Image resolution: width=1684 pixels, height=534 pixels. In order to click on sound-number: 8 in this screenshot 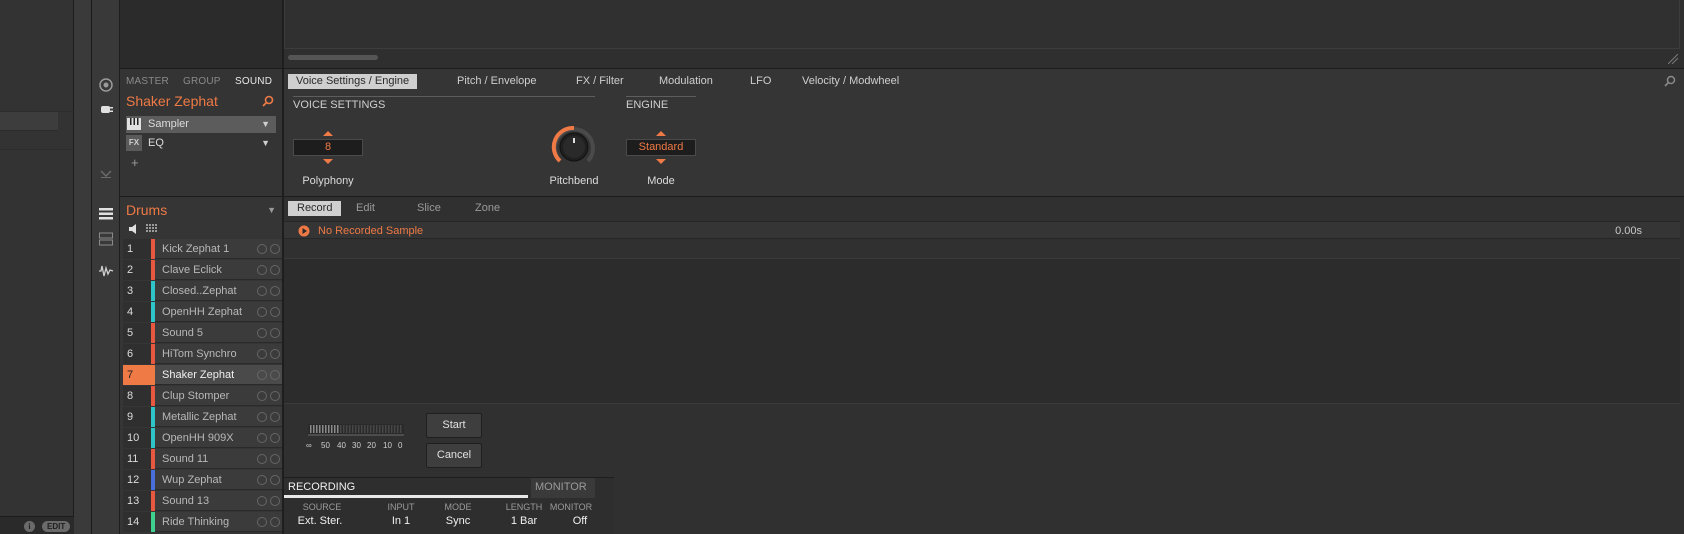, I will do `click(137, 396)`.